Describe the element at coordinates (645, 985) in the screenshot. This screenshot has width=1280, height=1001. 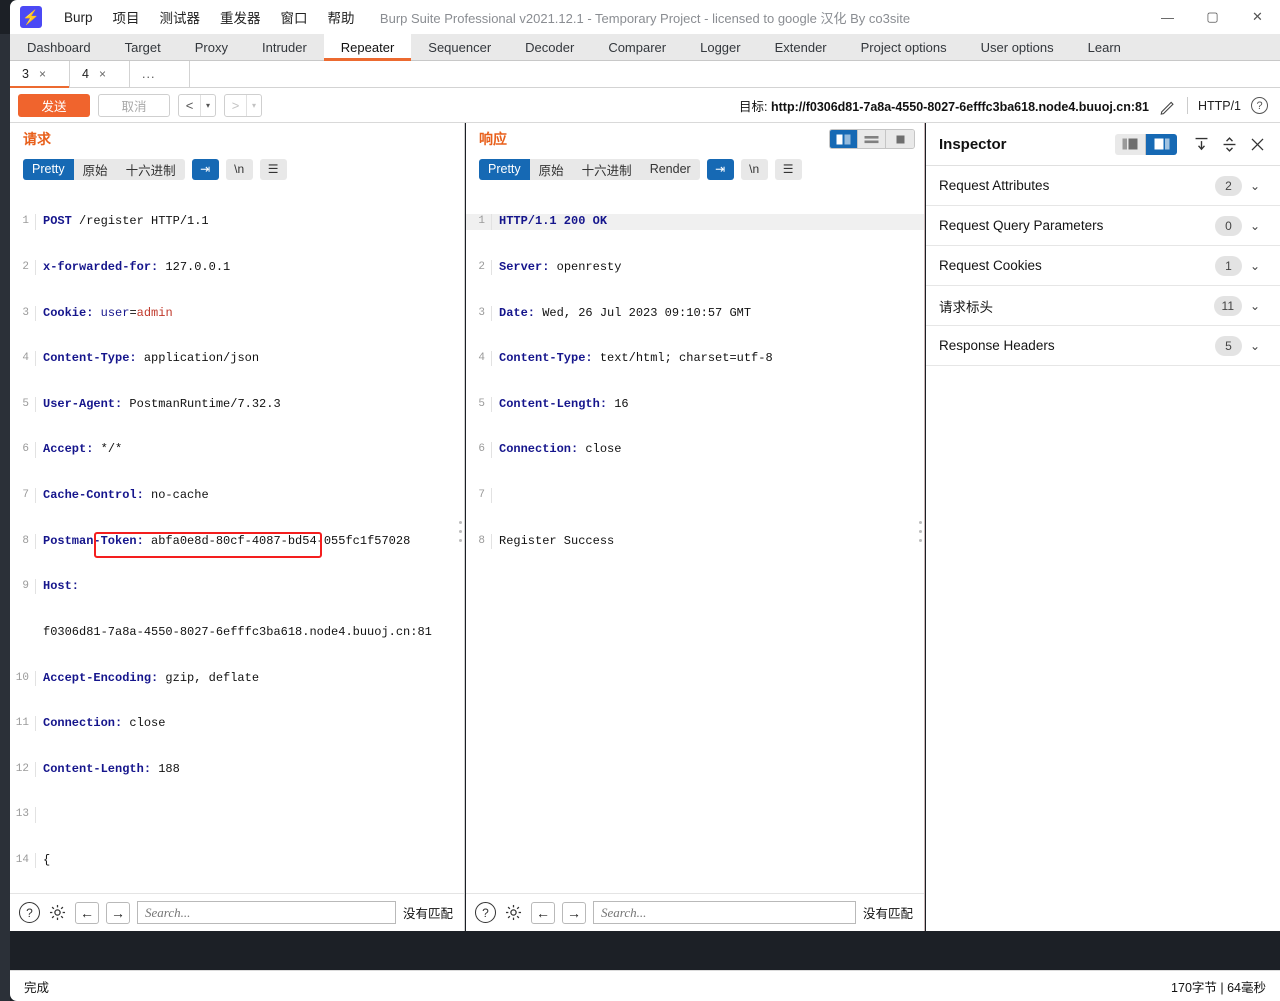
I see `status-bar: 完成 170字节 | 64毫秒` at that location.